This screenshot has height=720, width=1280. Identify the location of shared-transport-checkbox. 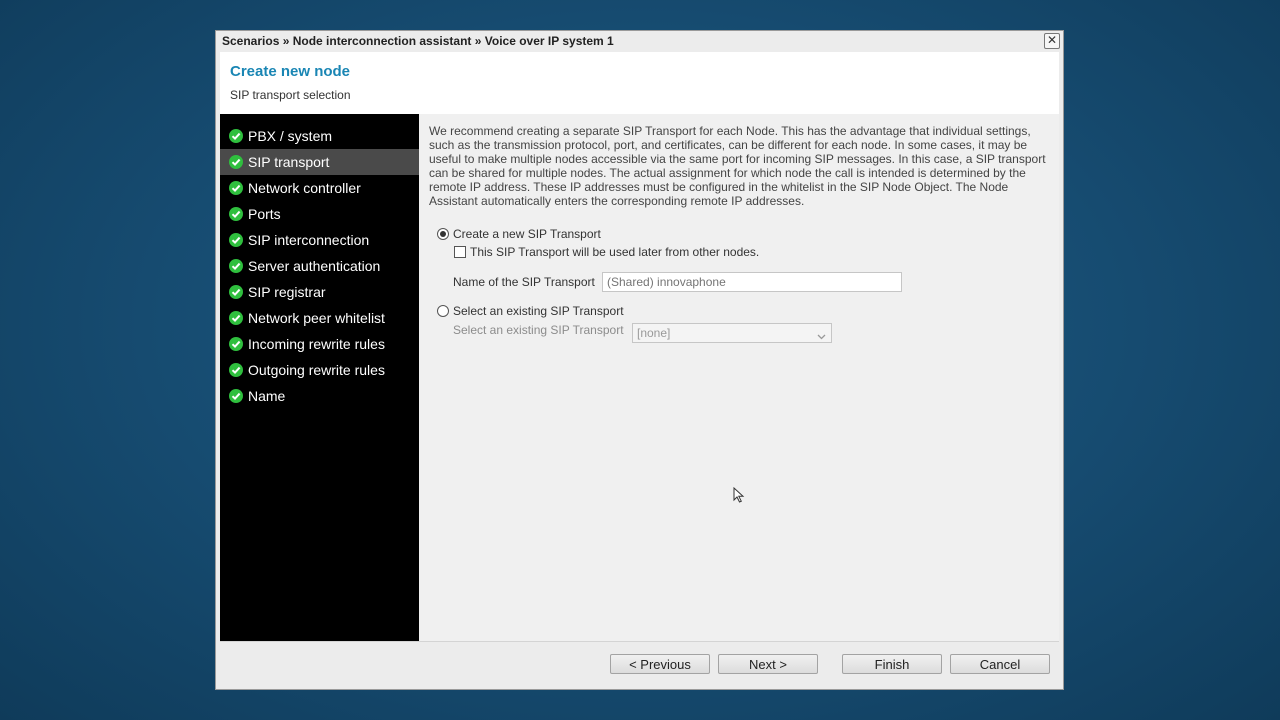
(460, 252).